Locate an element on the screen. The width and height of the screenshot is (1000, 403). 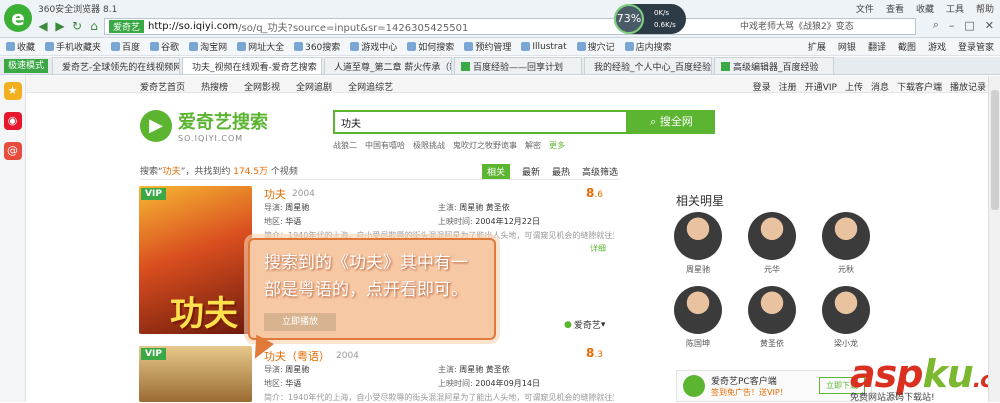
iqiyi-search-logo: ▶ 爱奇艺搜索 SO.IQIYI.COM is located at coordinates (204, 125).